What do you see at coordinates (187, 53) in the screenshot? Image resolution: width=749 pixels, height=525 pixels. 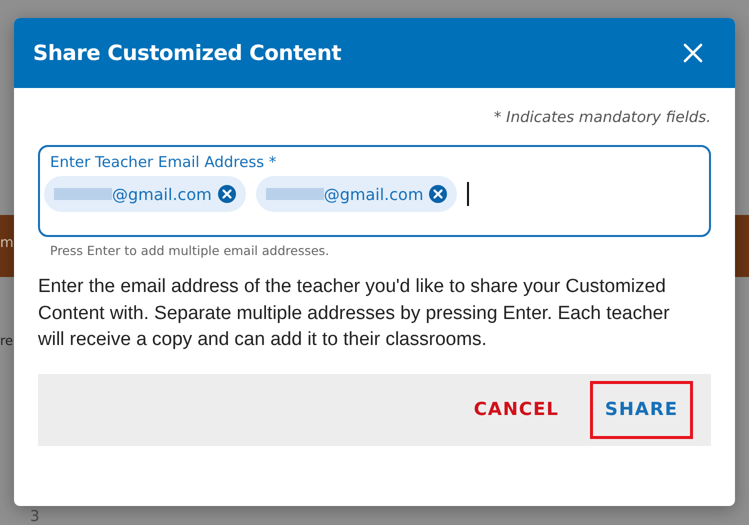 I see `dialog-title: Share Customized Content` at bounding box center [187, 53].